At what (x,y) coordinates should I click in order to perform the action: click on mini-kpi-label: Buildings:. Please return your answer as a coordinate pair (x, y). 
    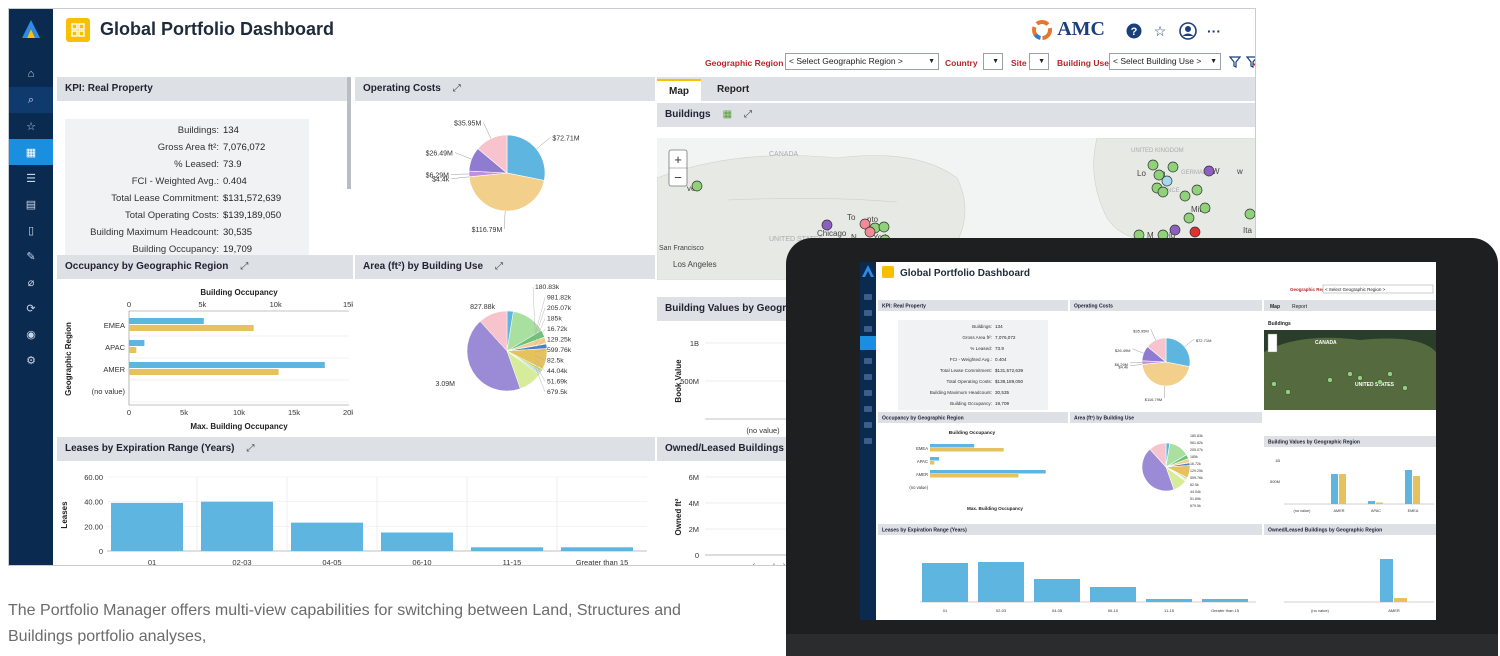
    Looking at the image, I should click on (982, 326).